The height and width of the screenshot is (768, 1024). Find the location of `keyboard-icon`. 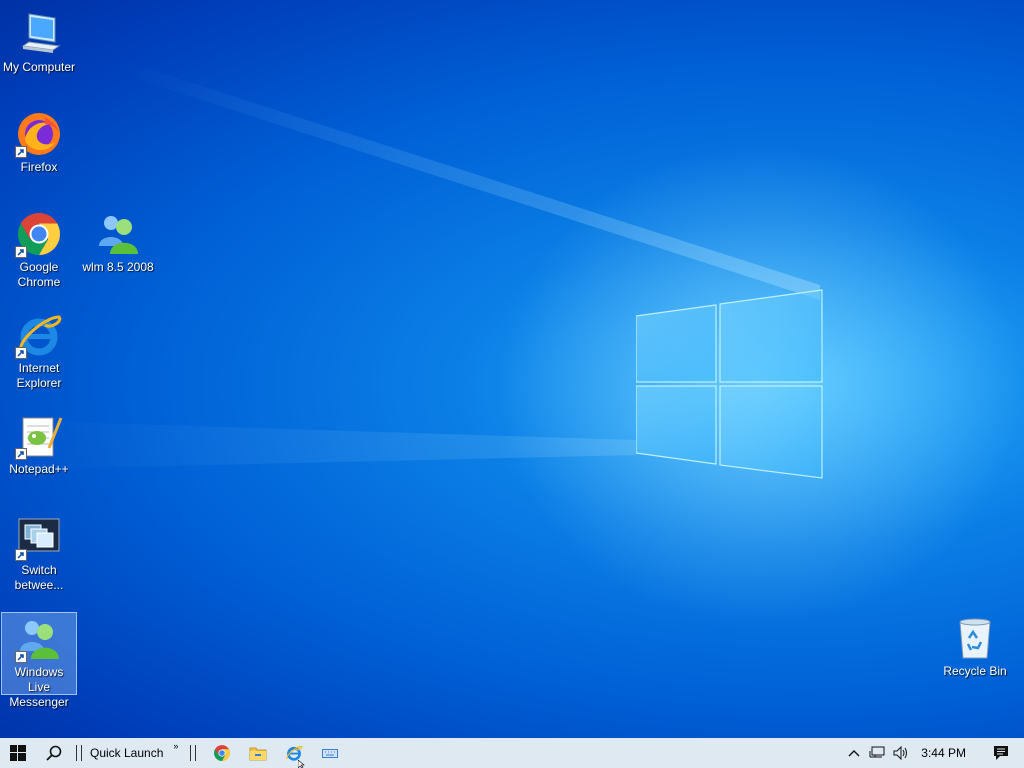

keyboard-icon is located at coordinates (330, 753).